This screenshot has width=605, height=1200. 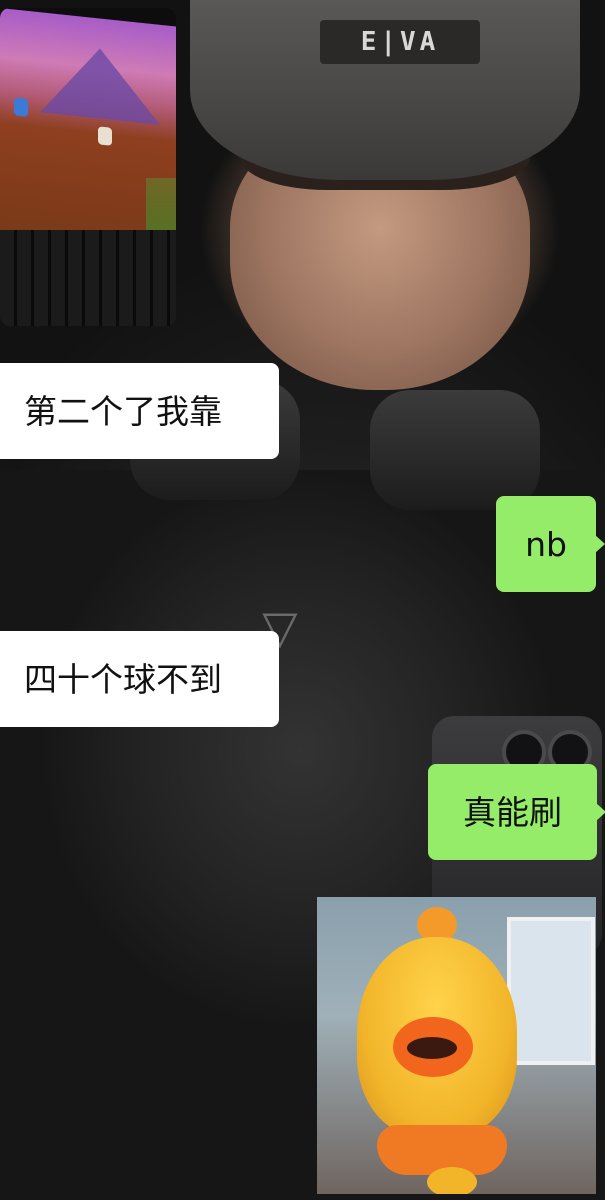 I want to click on sticker-mouth-inner, so click(x=432, y=1048).